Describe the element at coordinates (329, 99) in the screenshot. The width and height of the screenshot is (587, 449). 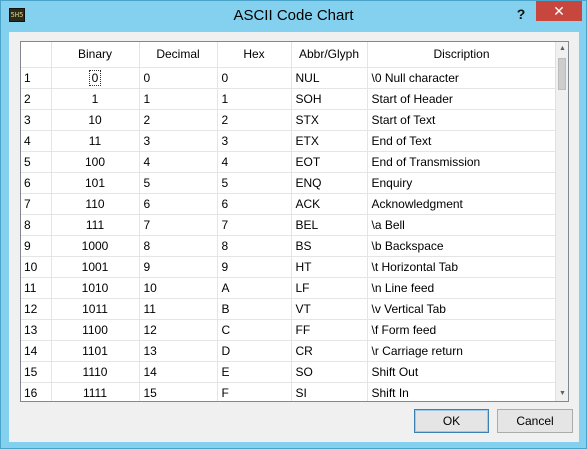
I see `abbr-cell: SOH` at that location.